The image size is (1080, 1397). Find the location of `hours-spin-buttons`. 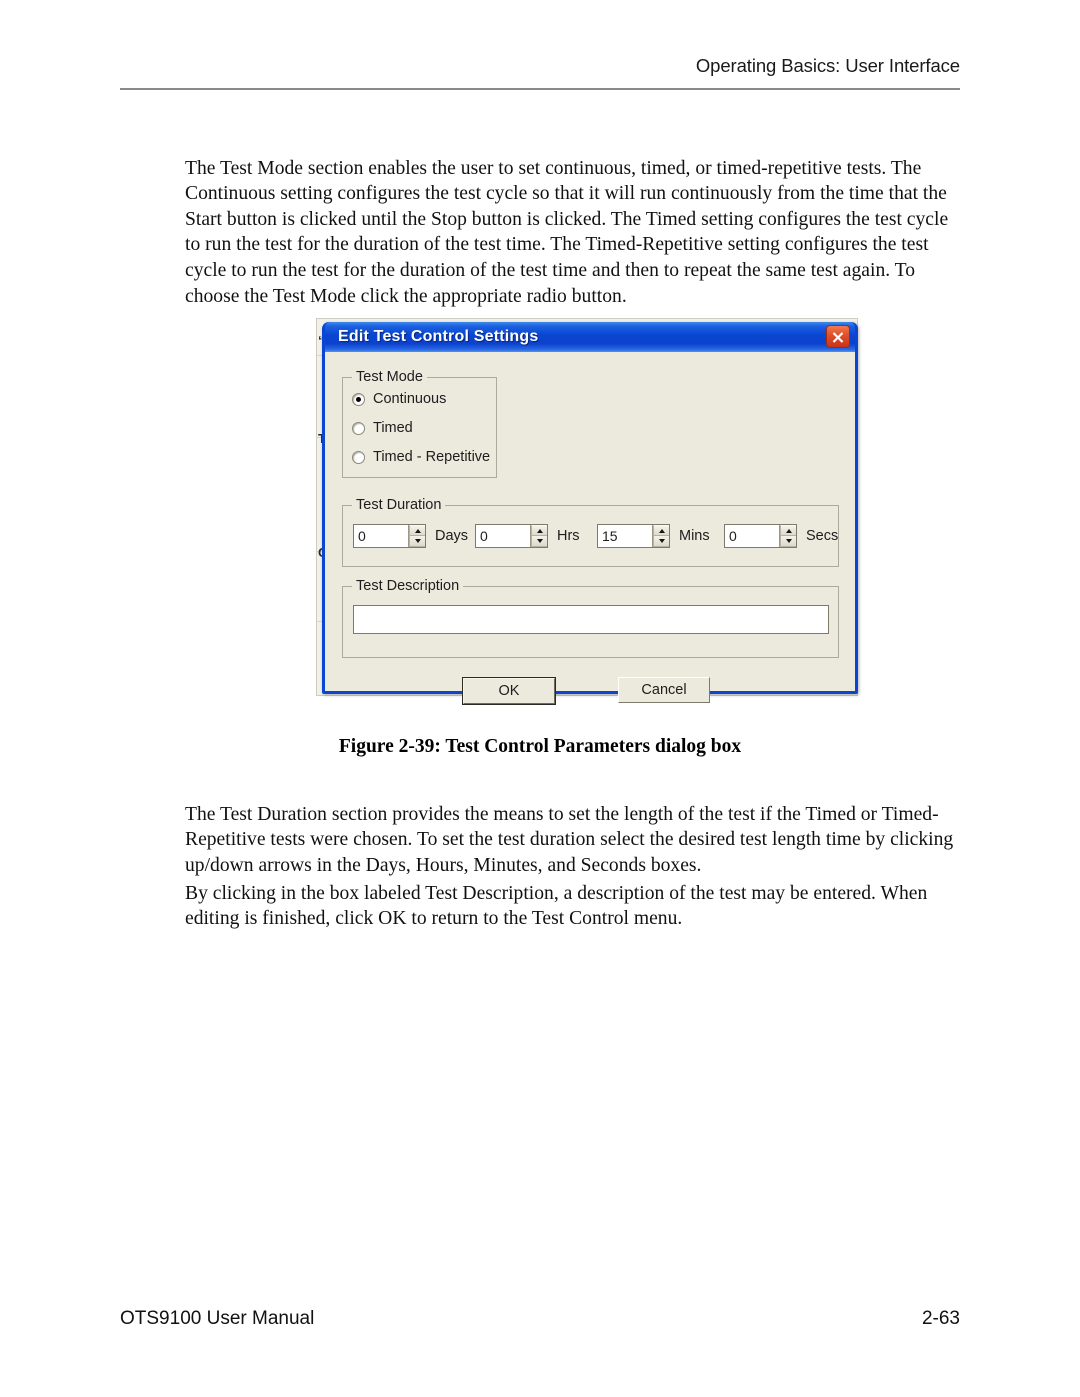

hours-spin-buttons is located at coordinates (538, 536).